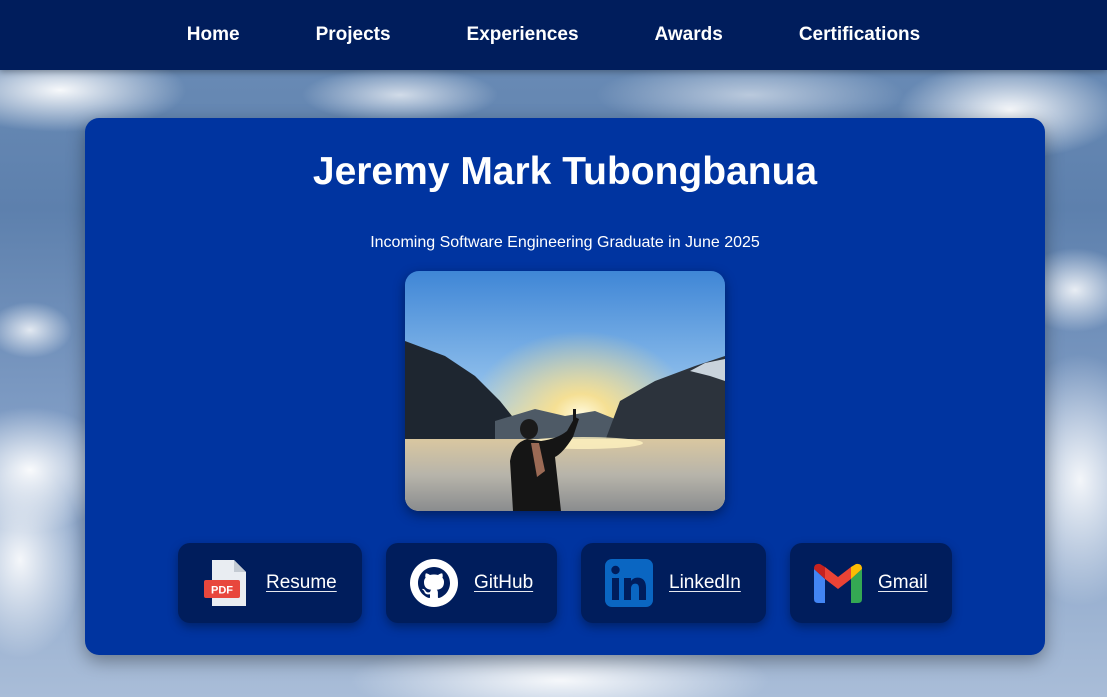 The height and width of the screenshot is (697, 1107). What do you see at coordinates (629, 583) in the screenshot?
I see `linkedin-icon` at bounding box center [629, 583].